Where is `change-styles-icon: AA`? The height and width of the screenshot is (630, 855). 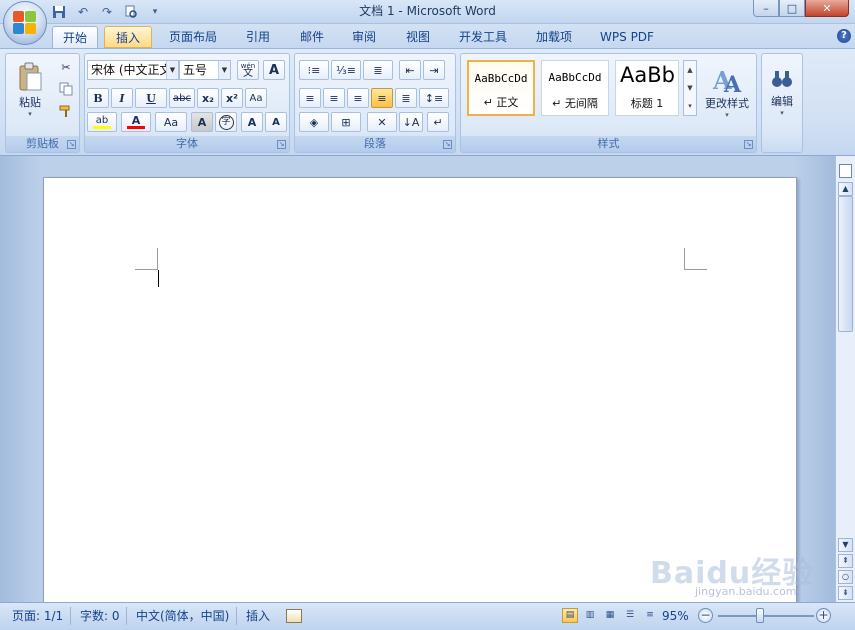
change-styles-icon: AA is located at coordinates (727, 80).